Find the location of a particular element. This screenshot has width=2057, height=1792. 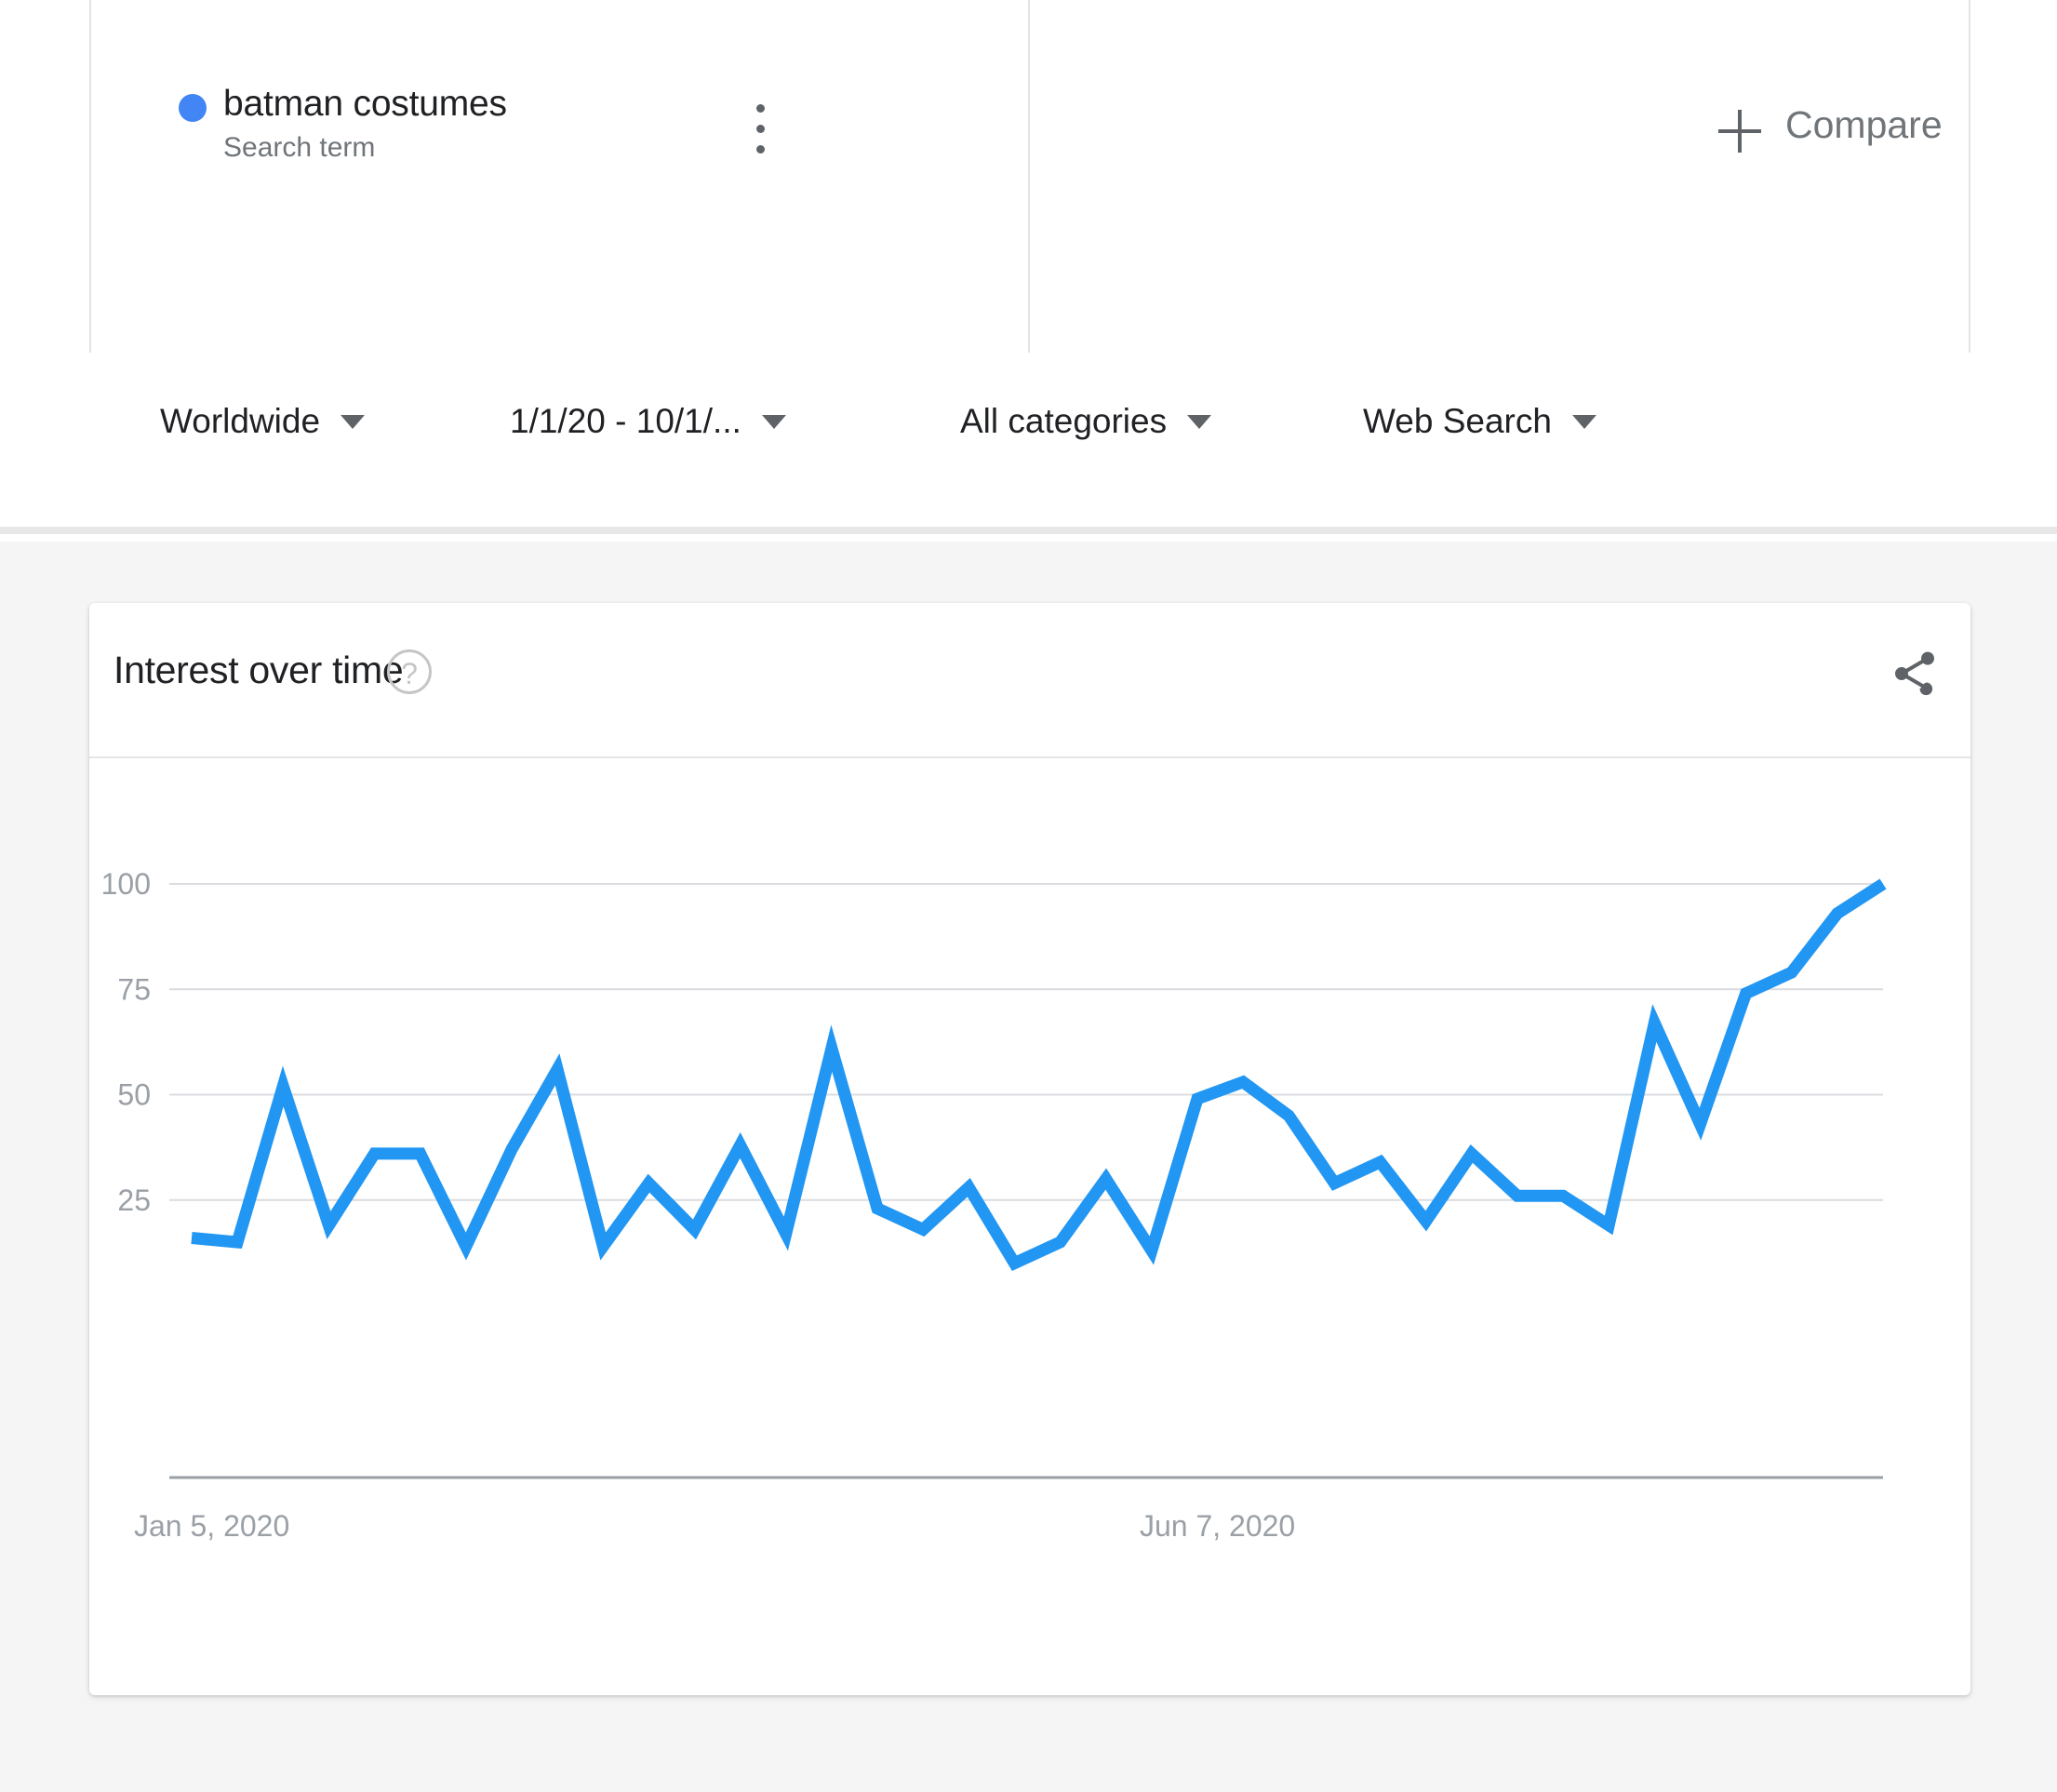

kebab-menu-icon is located at coordinates (760, 133).